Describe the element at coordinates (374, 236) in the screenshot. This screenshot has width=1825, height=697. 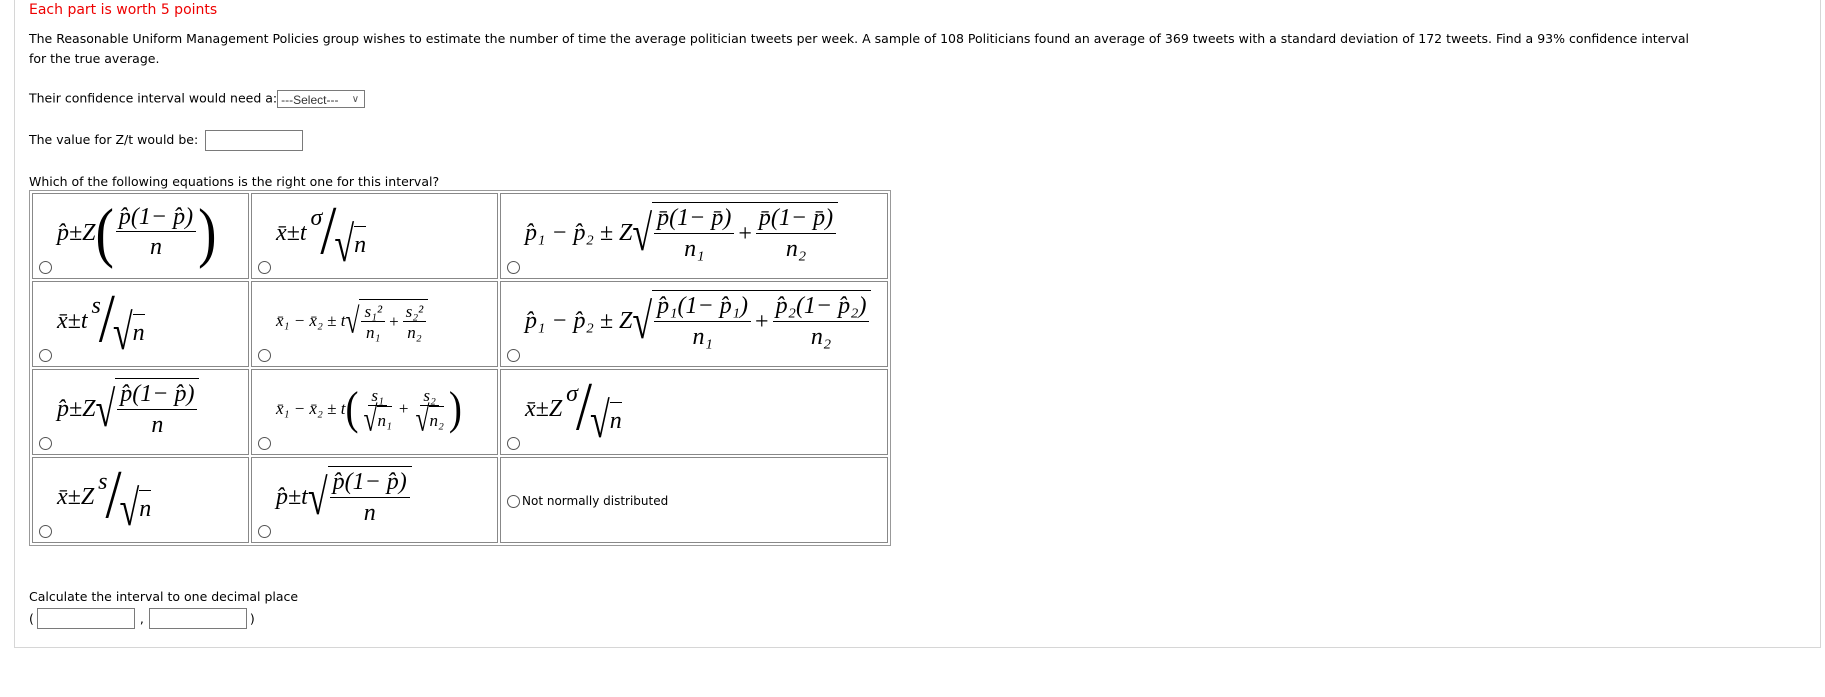
I see `equation-option: x̄±t σ / √ n` at that location.